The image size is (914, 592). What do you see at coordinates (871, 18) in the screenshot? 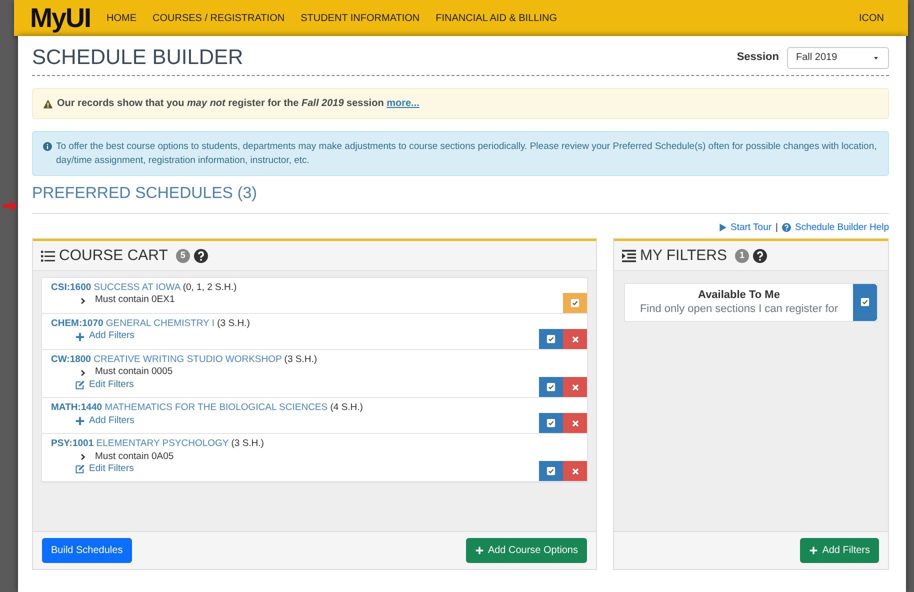
I see `nav-link: ICON` at bounding box center [871, 18].